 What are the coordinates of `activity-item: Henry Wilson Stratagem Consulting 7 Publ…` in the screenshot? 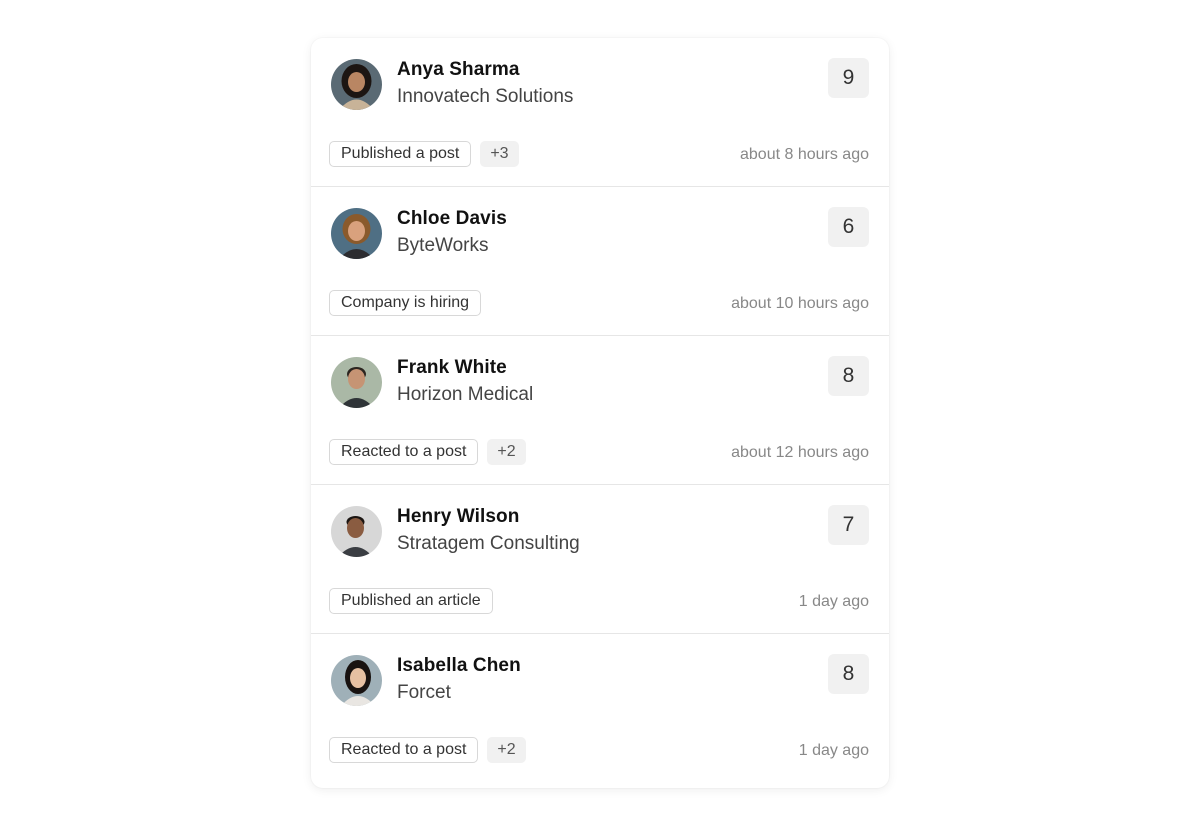 It's located at (600, 559).